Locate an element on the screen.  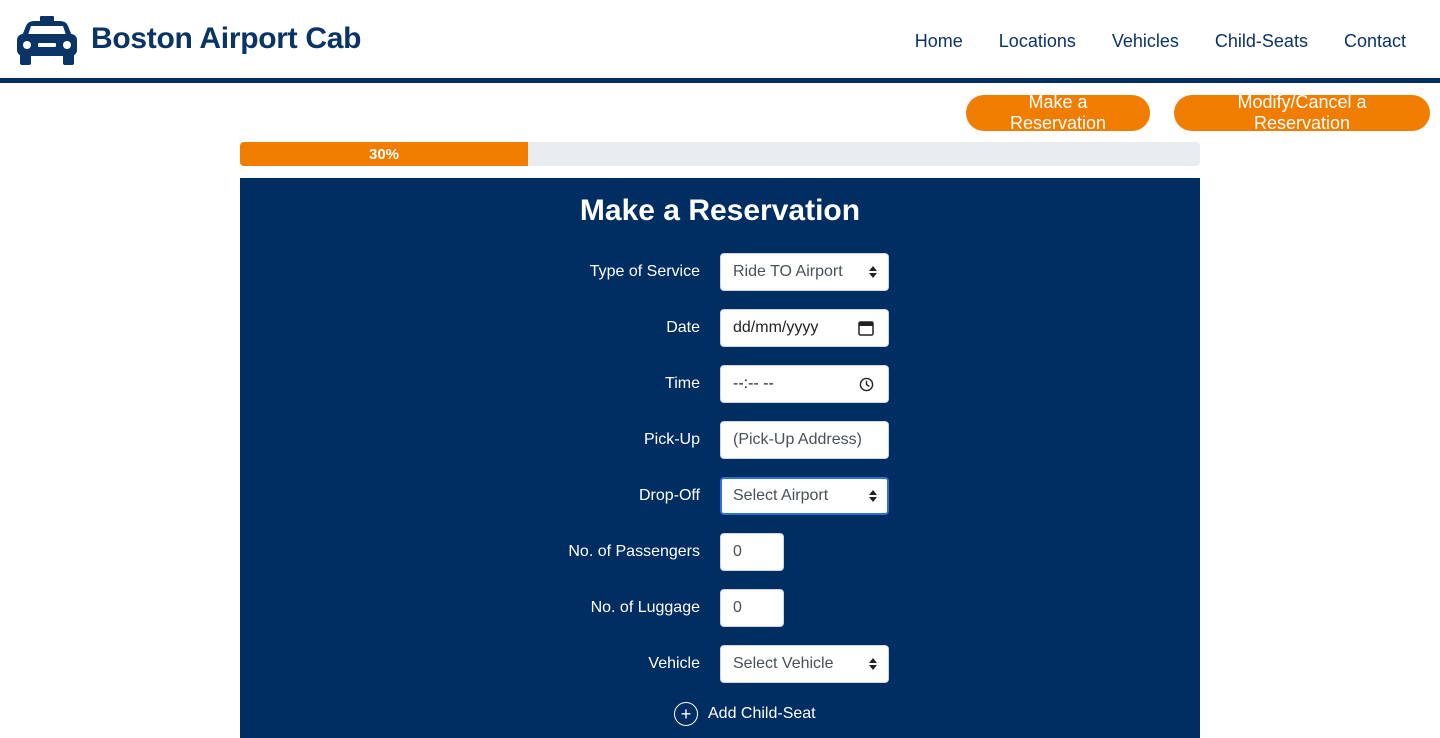
brand-name: Boston Airport Cab is located at coordinates (226, 39).